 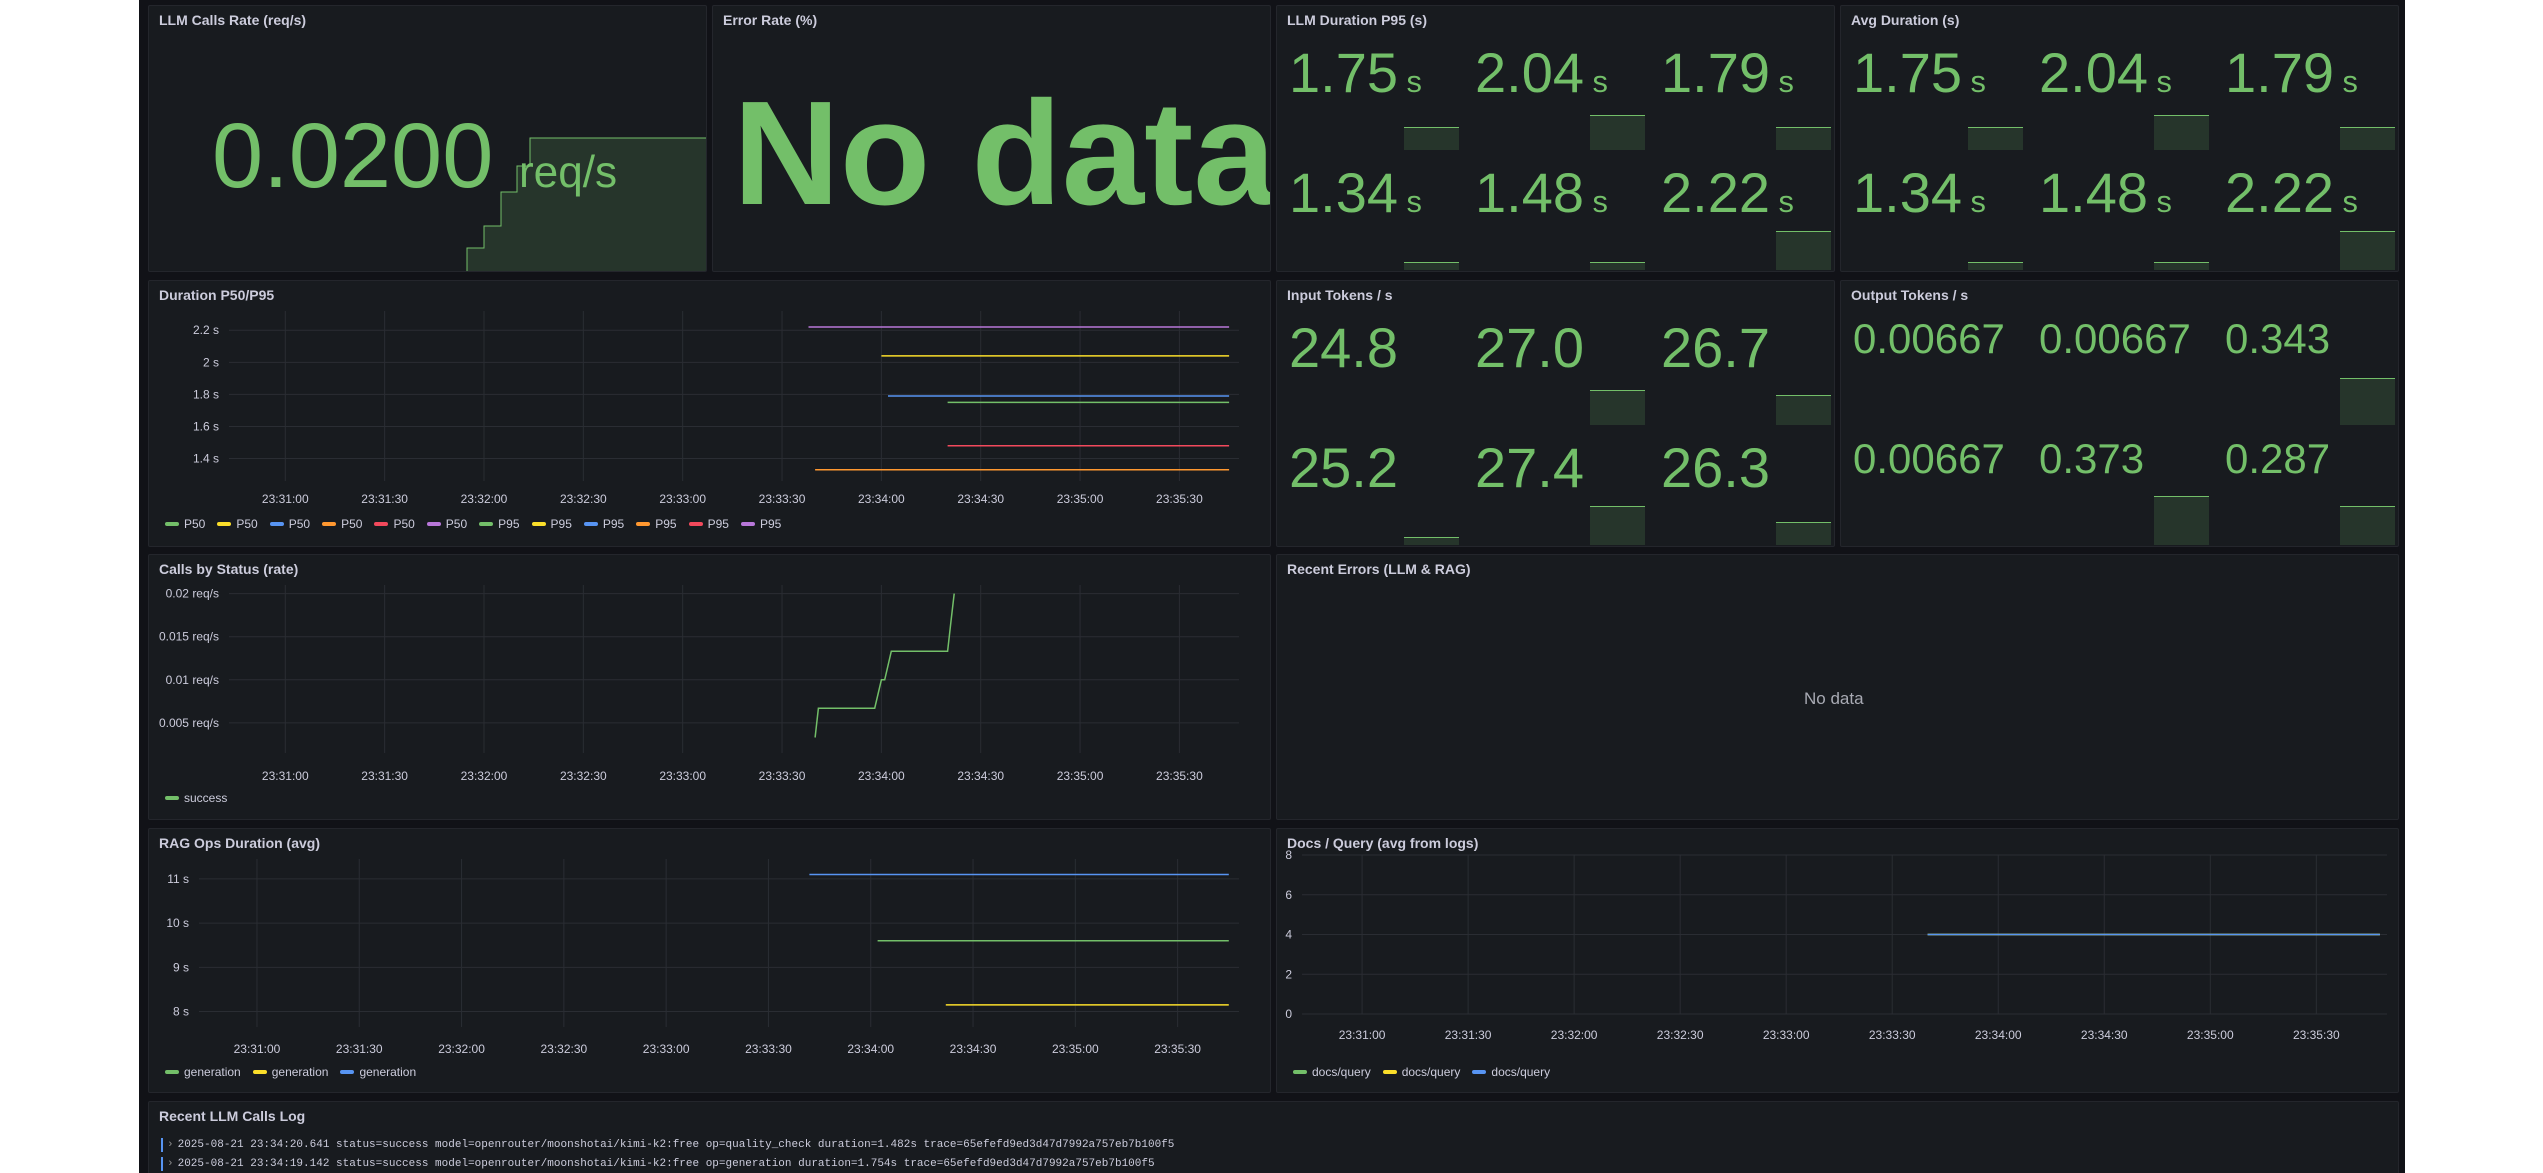 What do you see at coordinates (206, 459) in the screenshot?
I see `y-tick-label: 1.4 s` at bounding box center [206, 459].